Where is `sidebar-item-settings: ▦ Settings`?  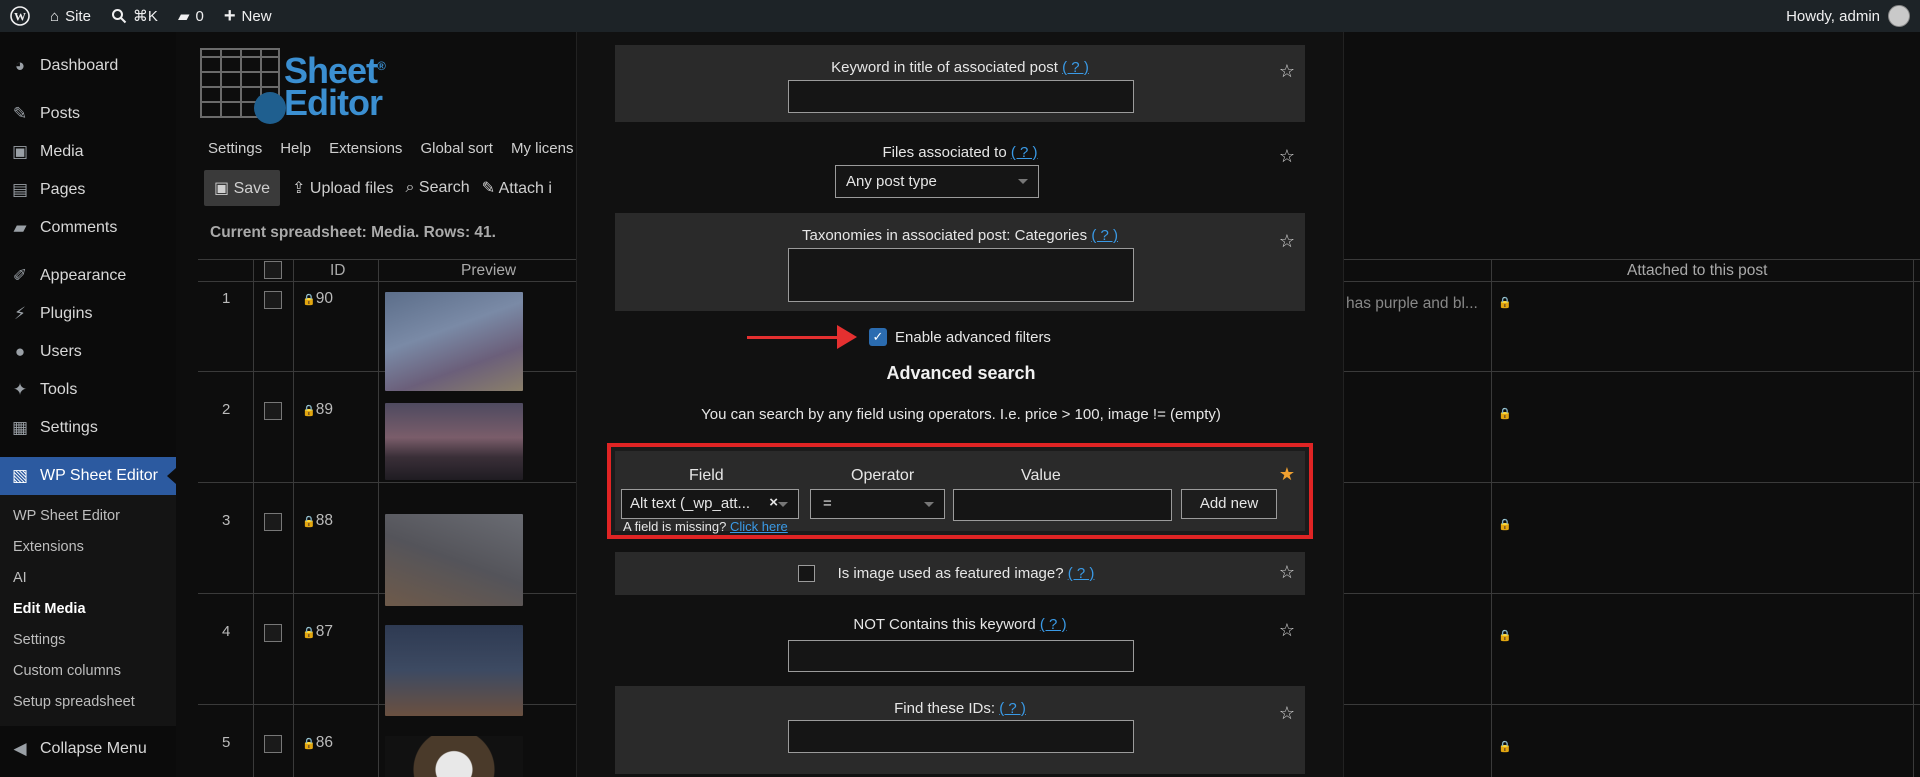
sidebar-item-settings: ▦ Settings is located at coordinates (88, 428).